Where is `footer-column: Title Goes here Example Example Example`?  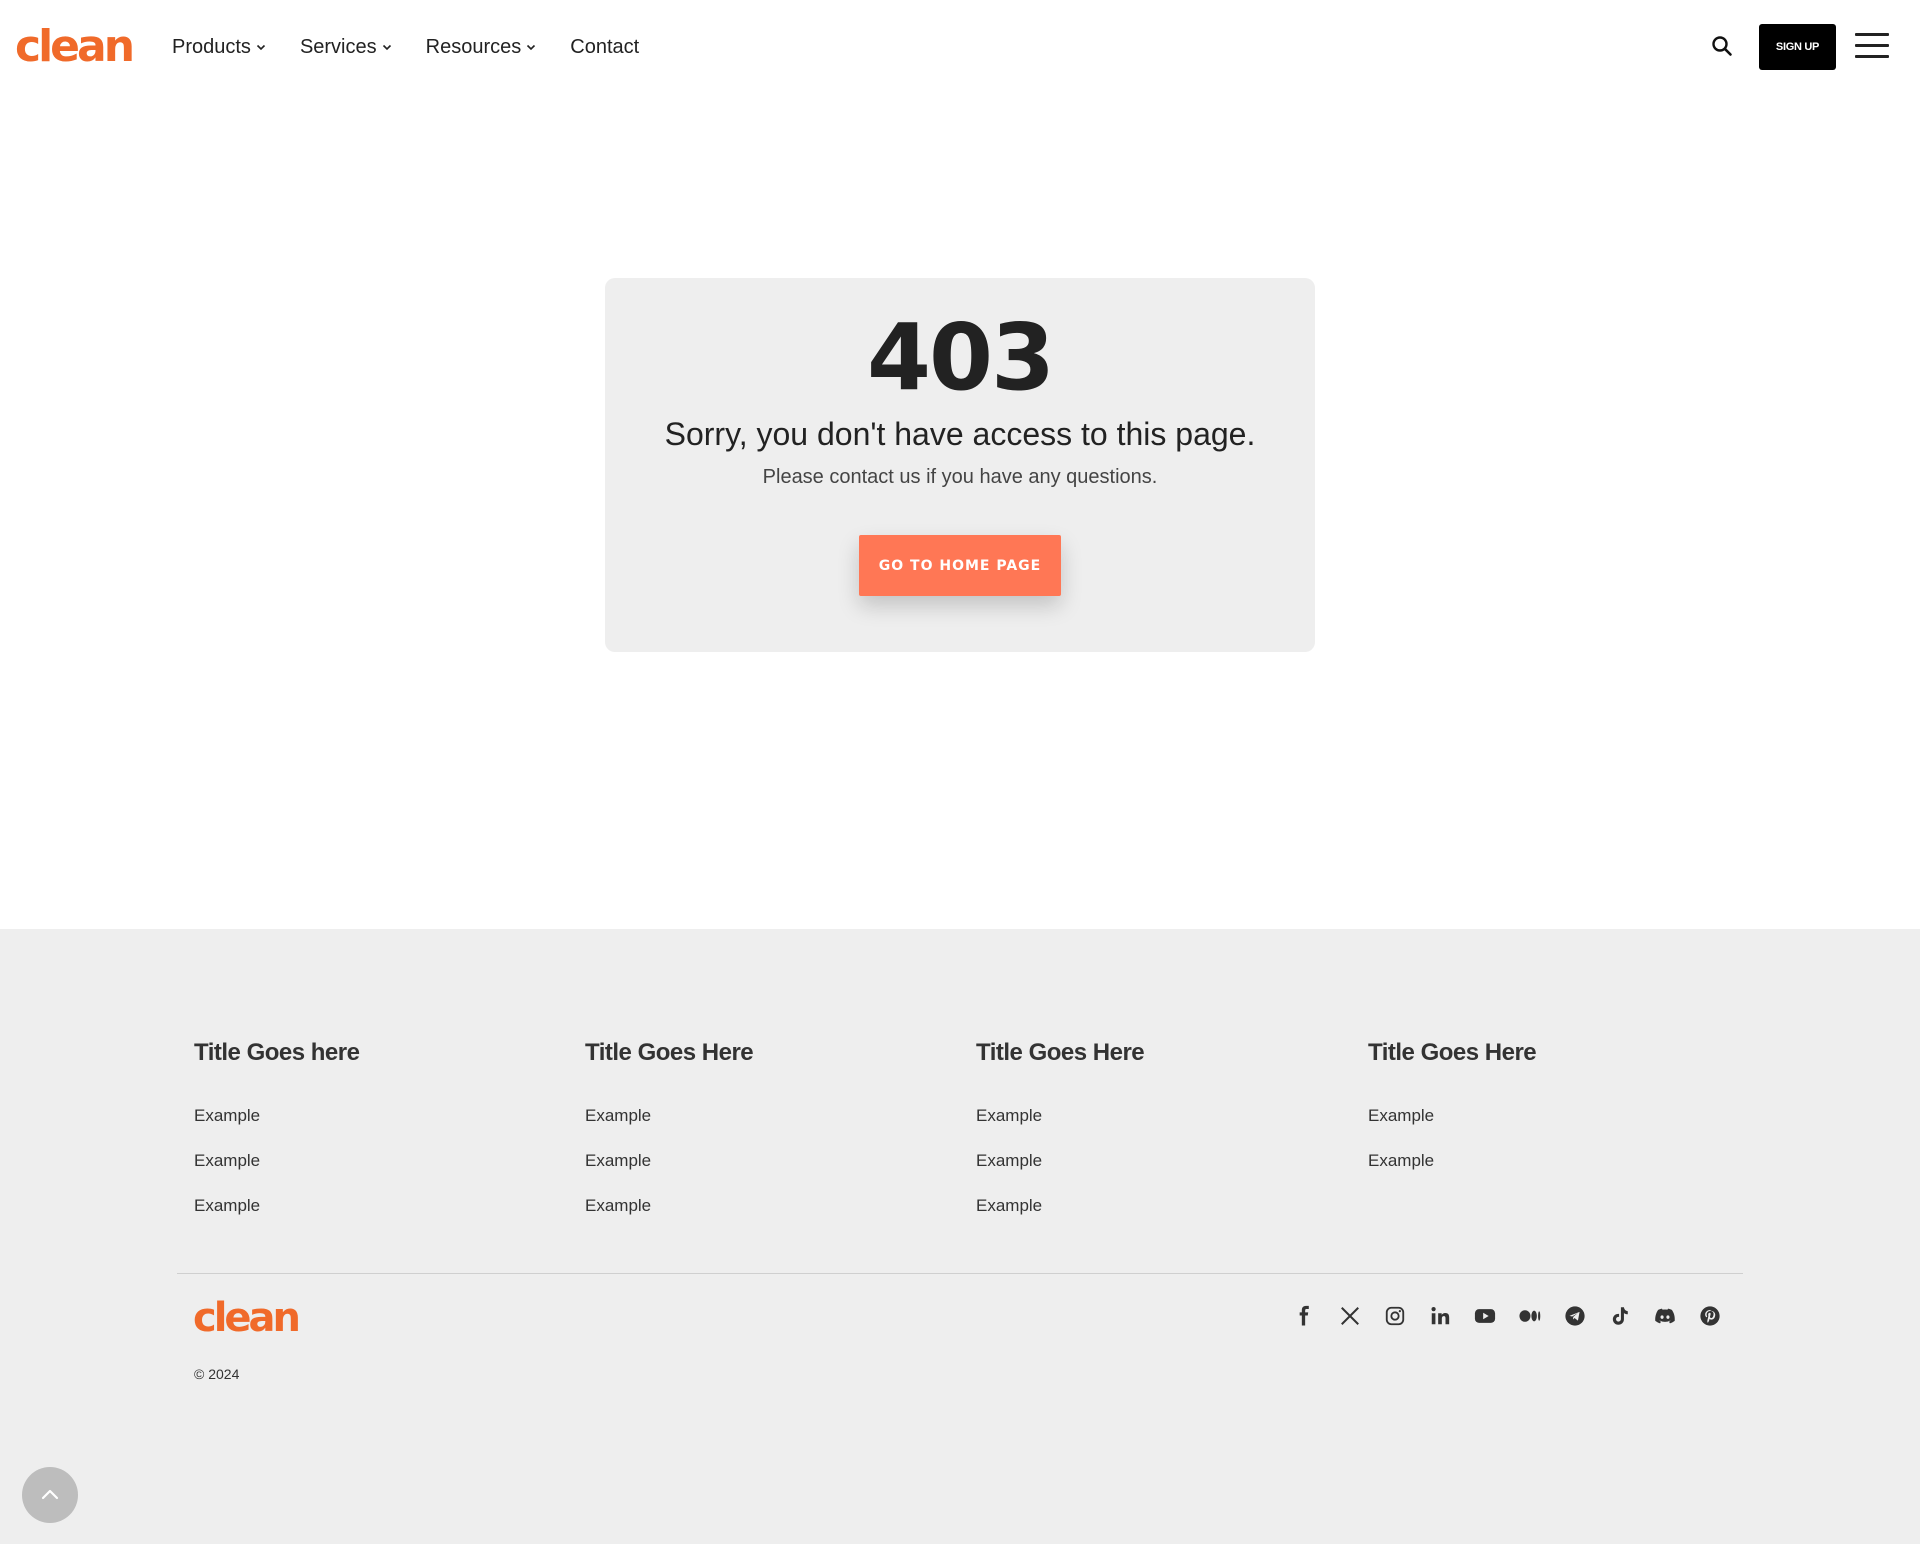
footer-column: Title Goes here Example Example Example is located at coordinates (374, 1139).